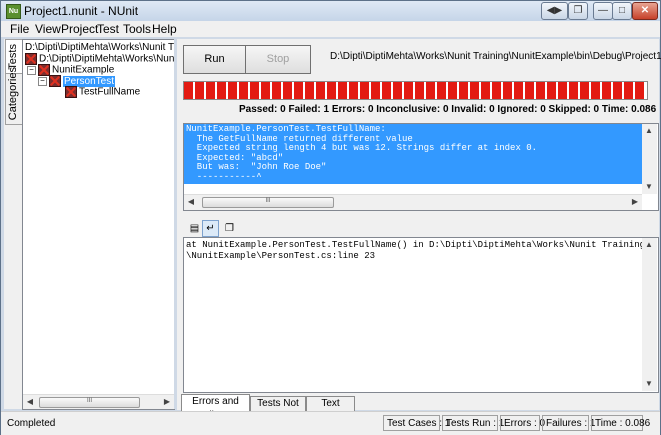 This screenshot has width=661, height=435. Describe the element at coordinates (268, 202) in the screenshot. I see `message-scroll-thumb: III` at that location.